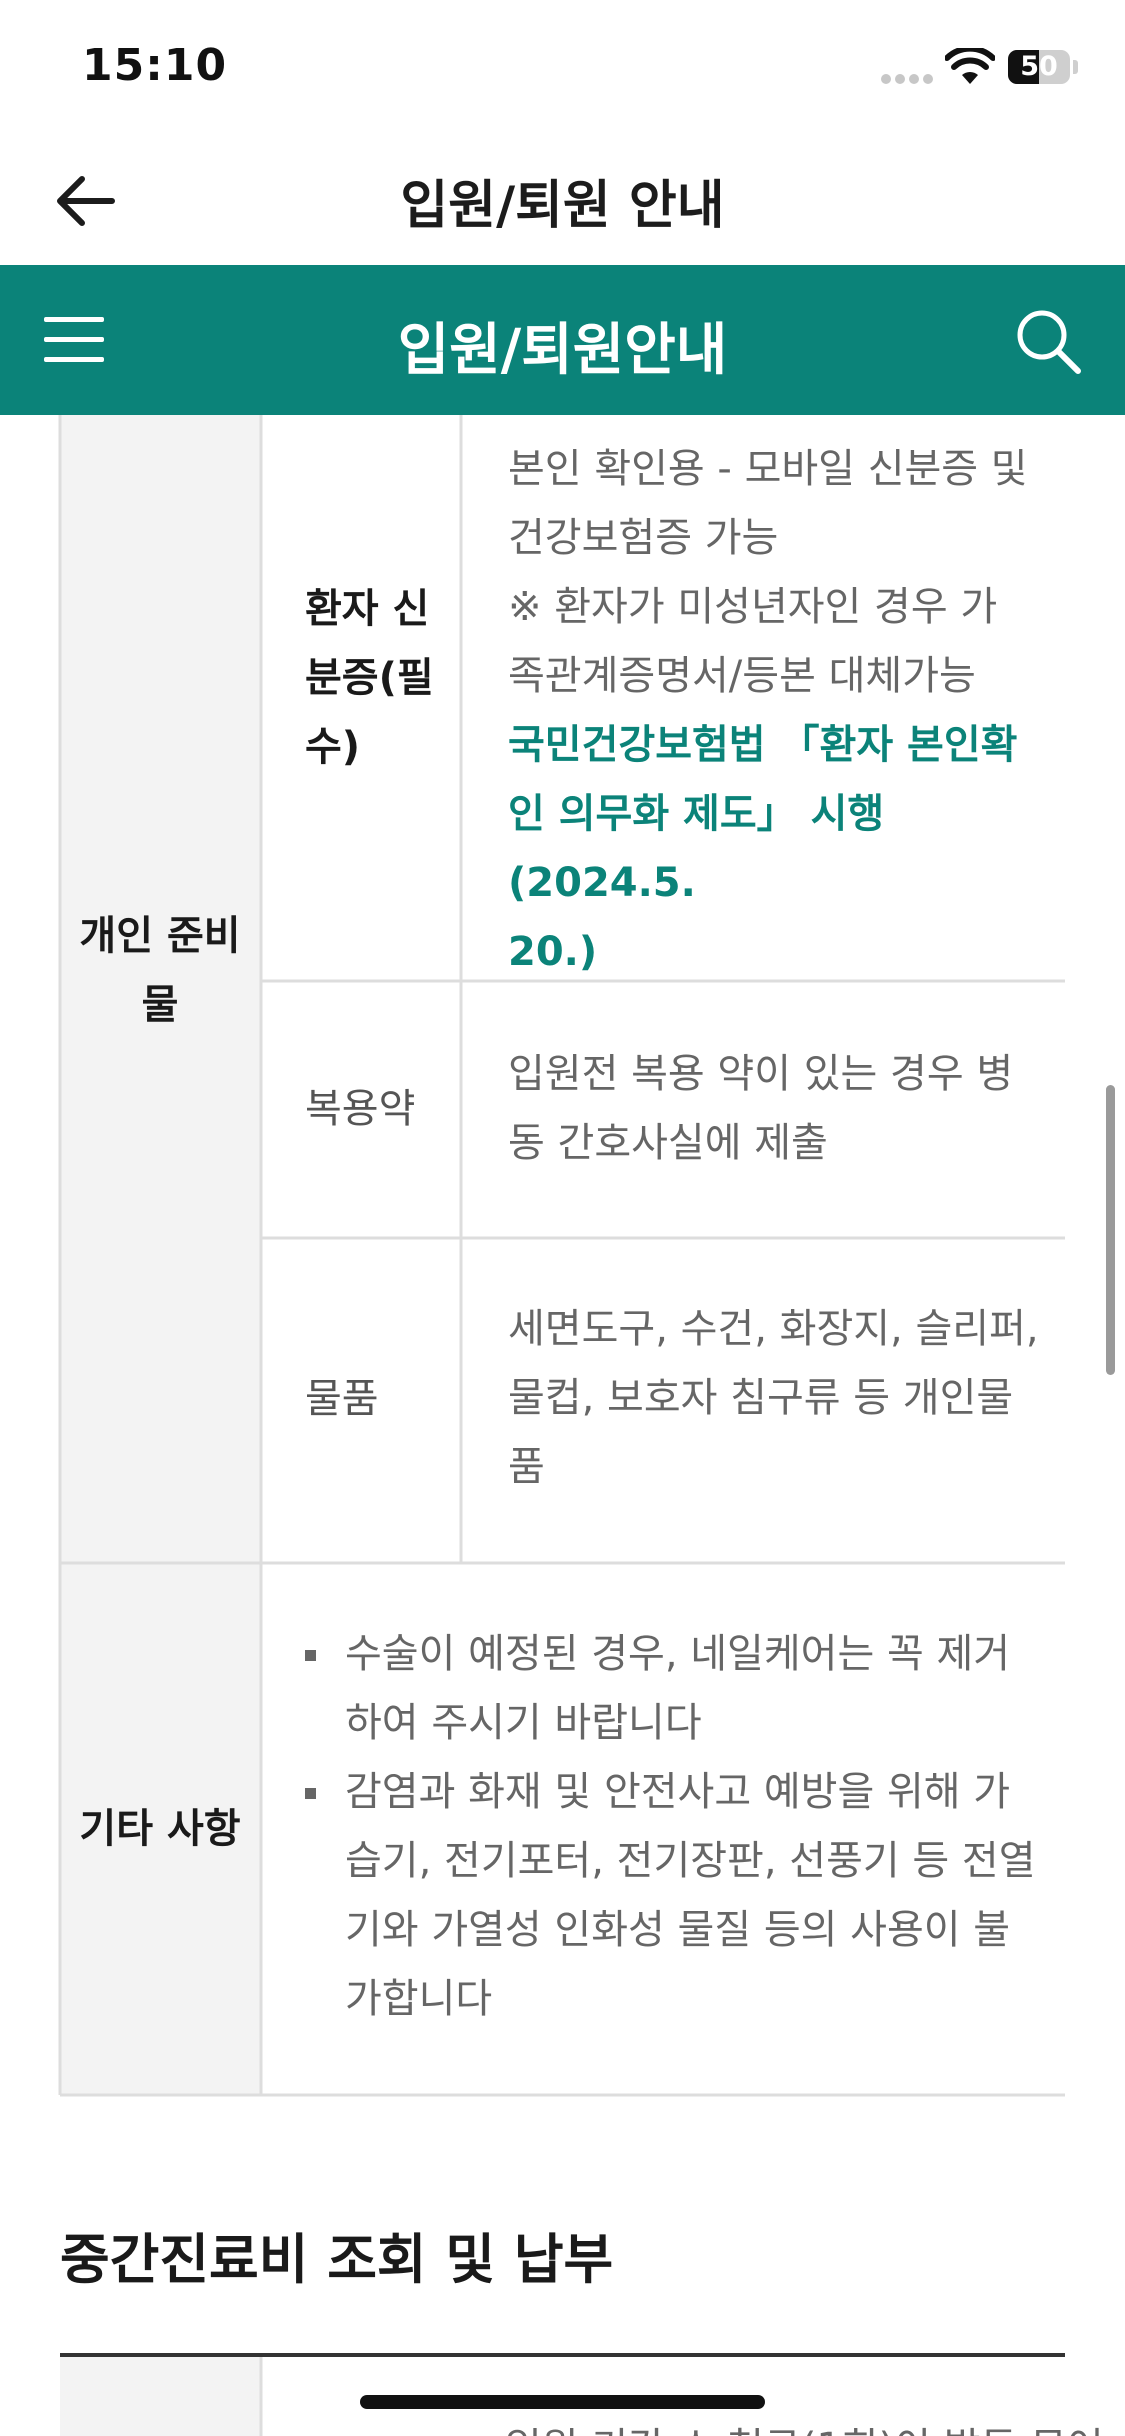 The height and width of the screenshot is (2436, 1125). What do you see at coordinates (1075, 67) in the screenshot?
I see `battery-tip` at bounding box center [1075, 67].